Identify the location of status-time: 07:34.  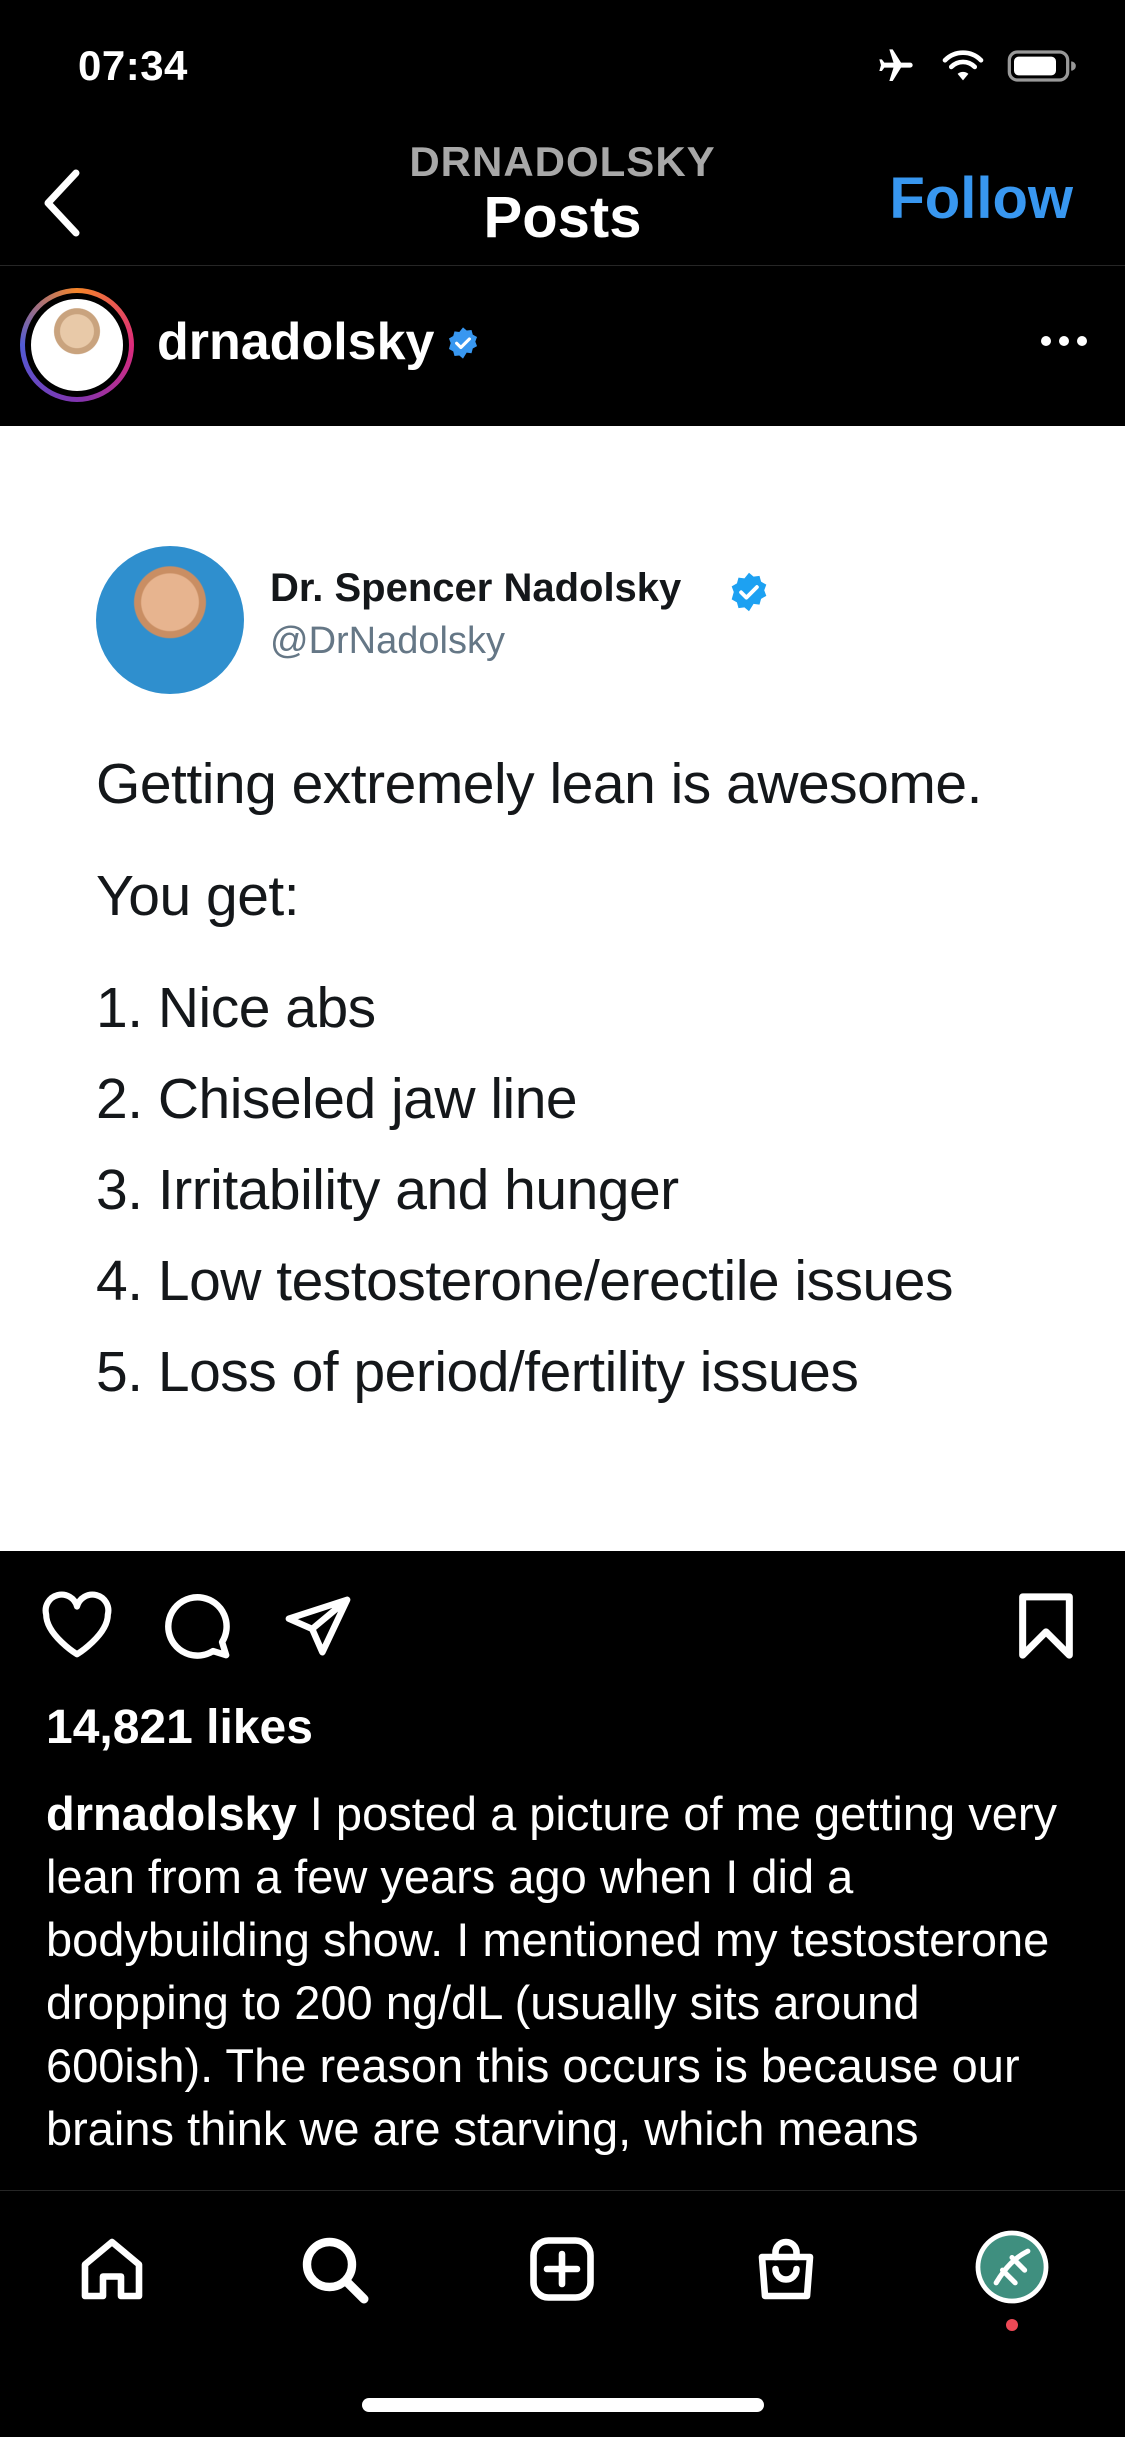
(133, 65).